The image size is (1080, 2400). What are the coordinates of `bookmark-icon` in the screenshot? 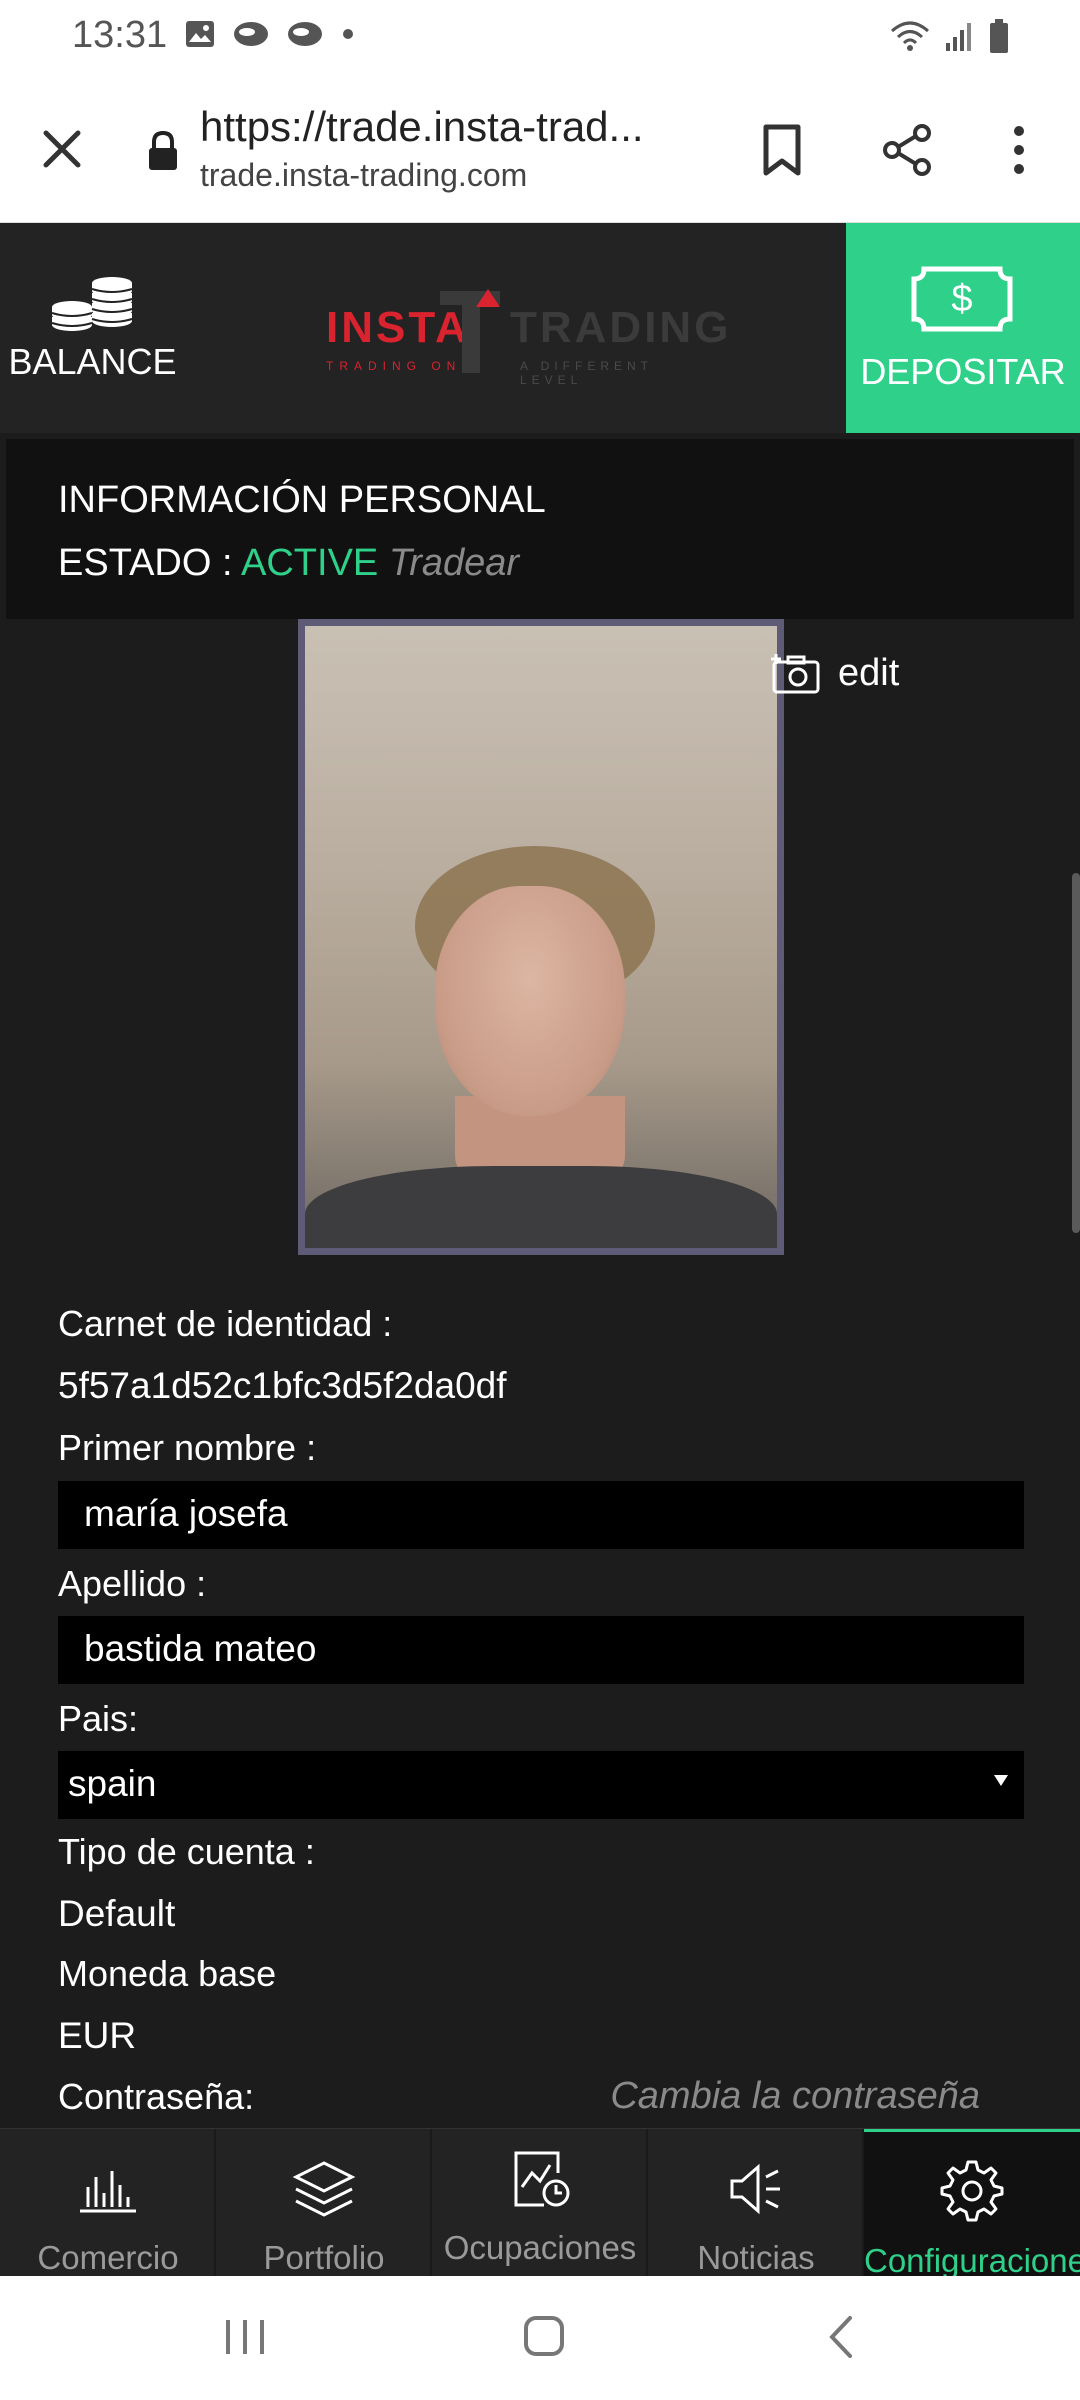 It's located at (782, 150).